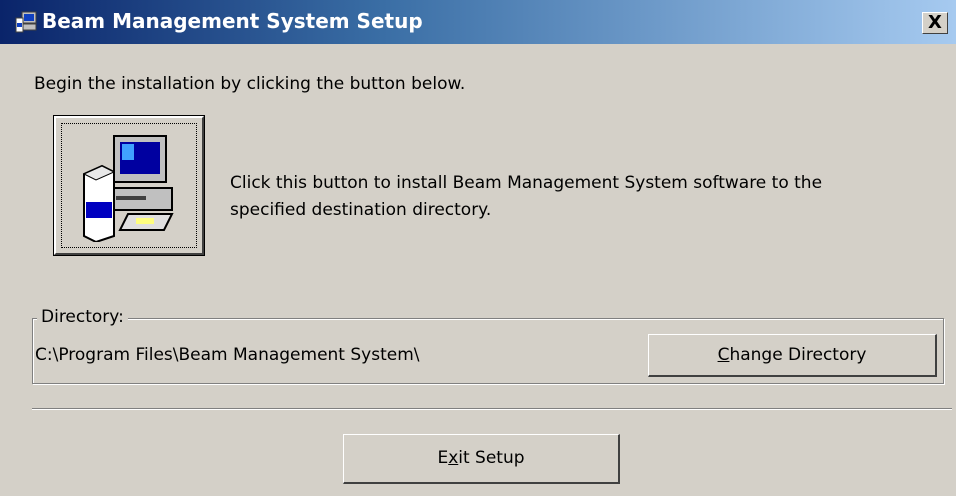 Image resolution: width=956 pixels, height=496 pixels. Describe the element at coordinates (478, 22) in the screenshot. I see `title-bar: Beam Management System Setup X` at that location.